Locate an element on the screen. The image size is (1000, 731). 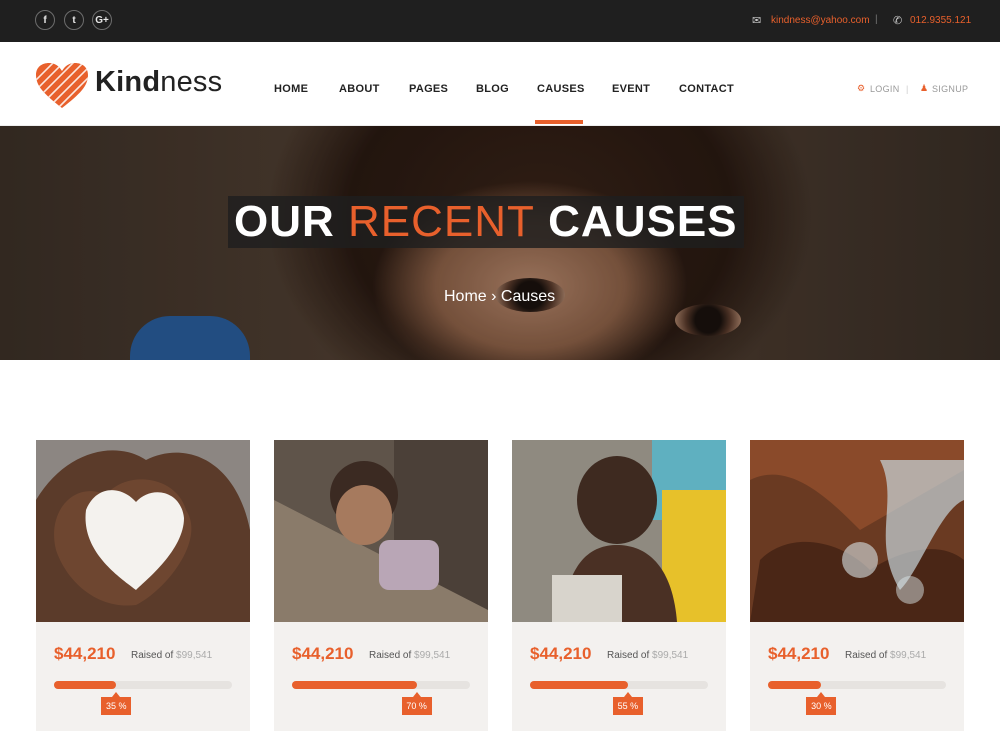
active-nav-indicator is located at coordinates (559, 122).